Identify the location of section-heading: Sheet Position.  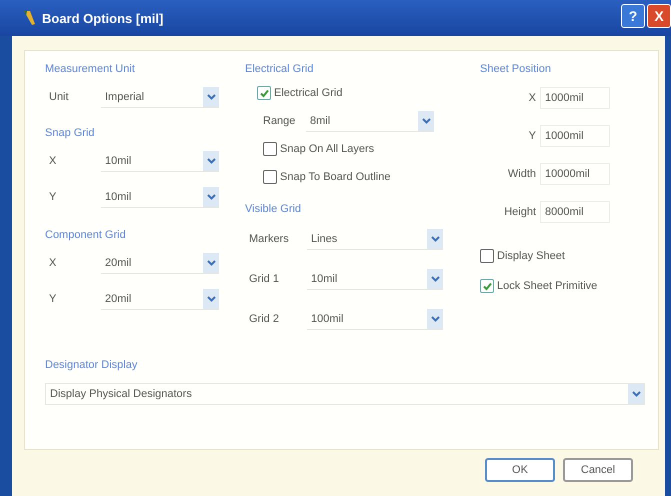
(516, 70).